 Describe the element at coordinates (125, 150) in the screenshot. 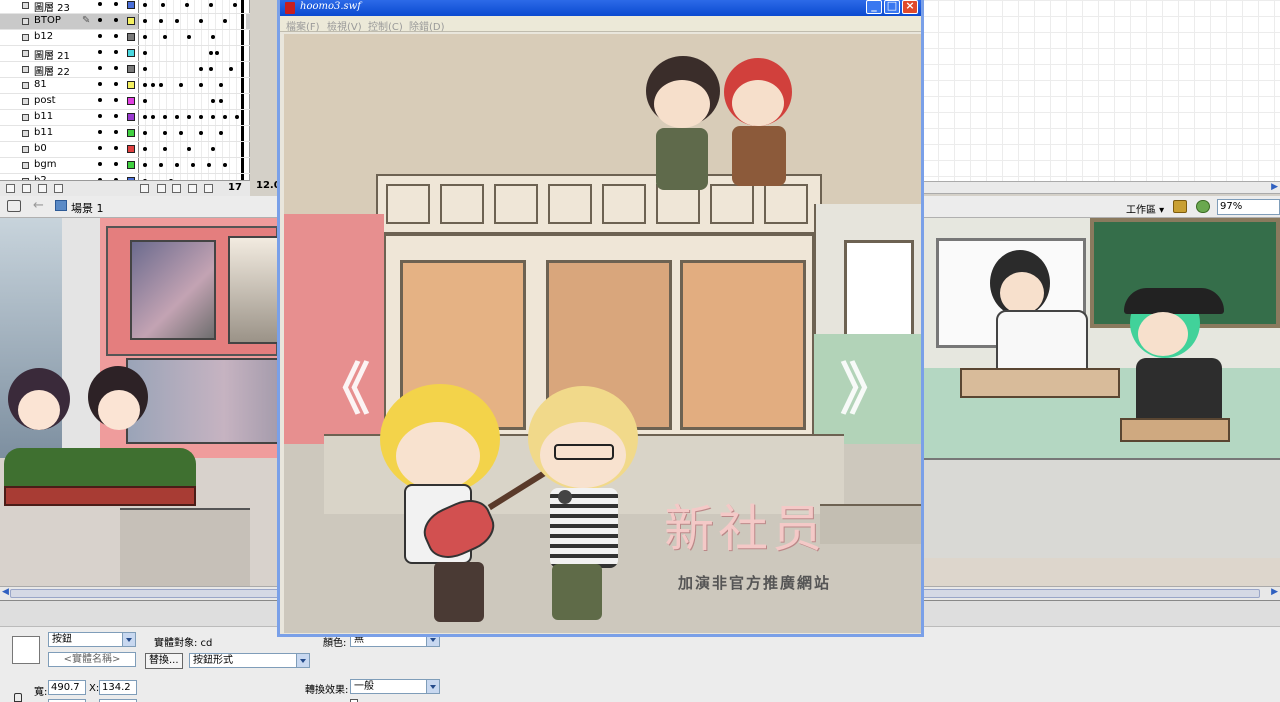

I see `layer-row: b0` at that location.